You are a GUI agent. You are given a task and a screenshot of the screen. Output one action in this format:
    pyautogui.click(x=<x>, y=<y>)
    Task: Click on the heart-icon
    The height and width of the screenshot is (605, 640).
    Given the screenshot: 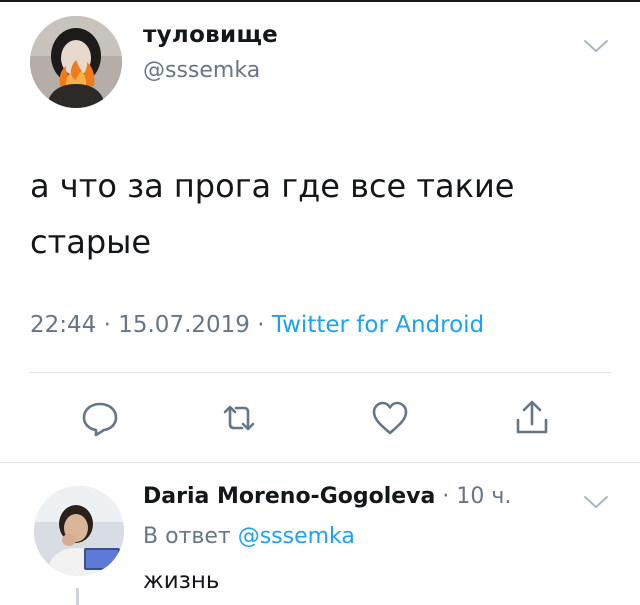 What is the action you would take?
    pyautogui.click(x=390, y=418)
    